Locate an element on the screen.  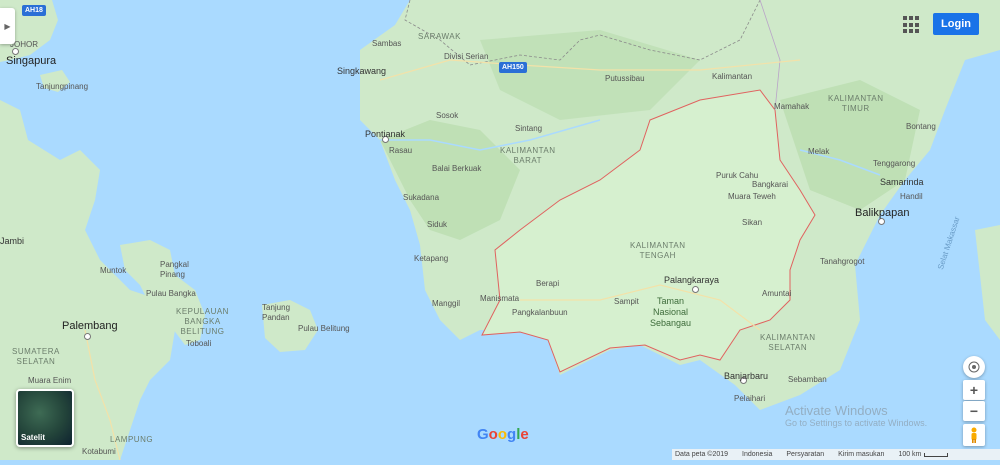
zoom-in-button: + is located at coordinates (974, 390).